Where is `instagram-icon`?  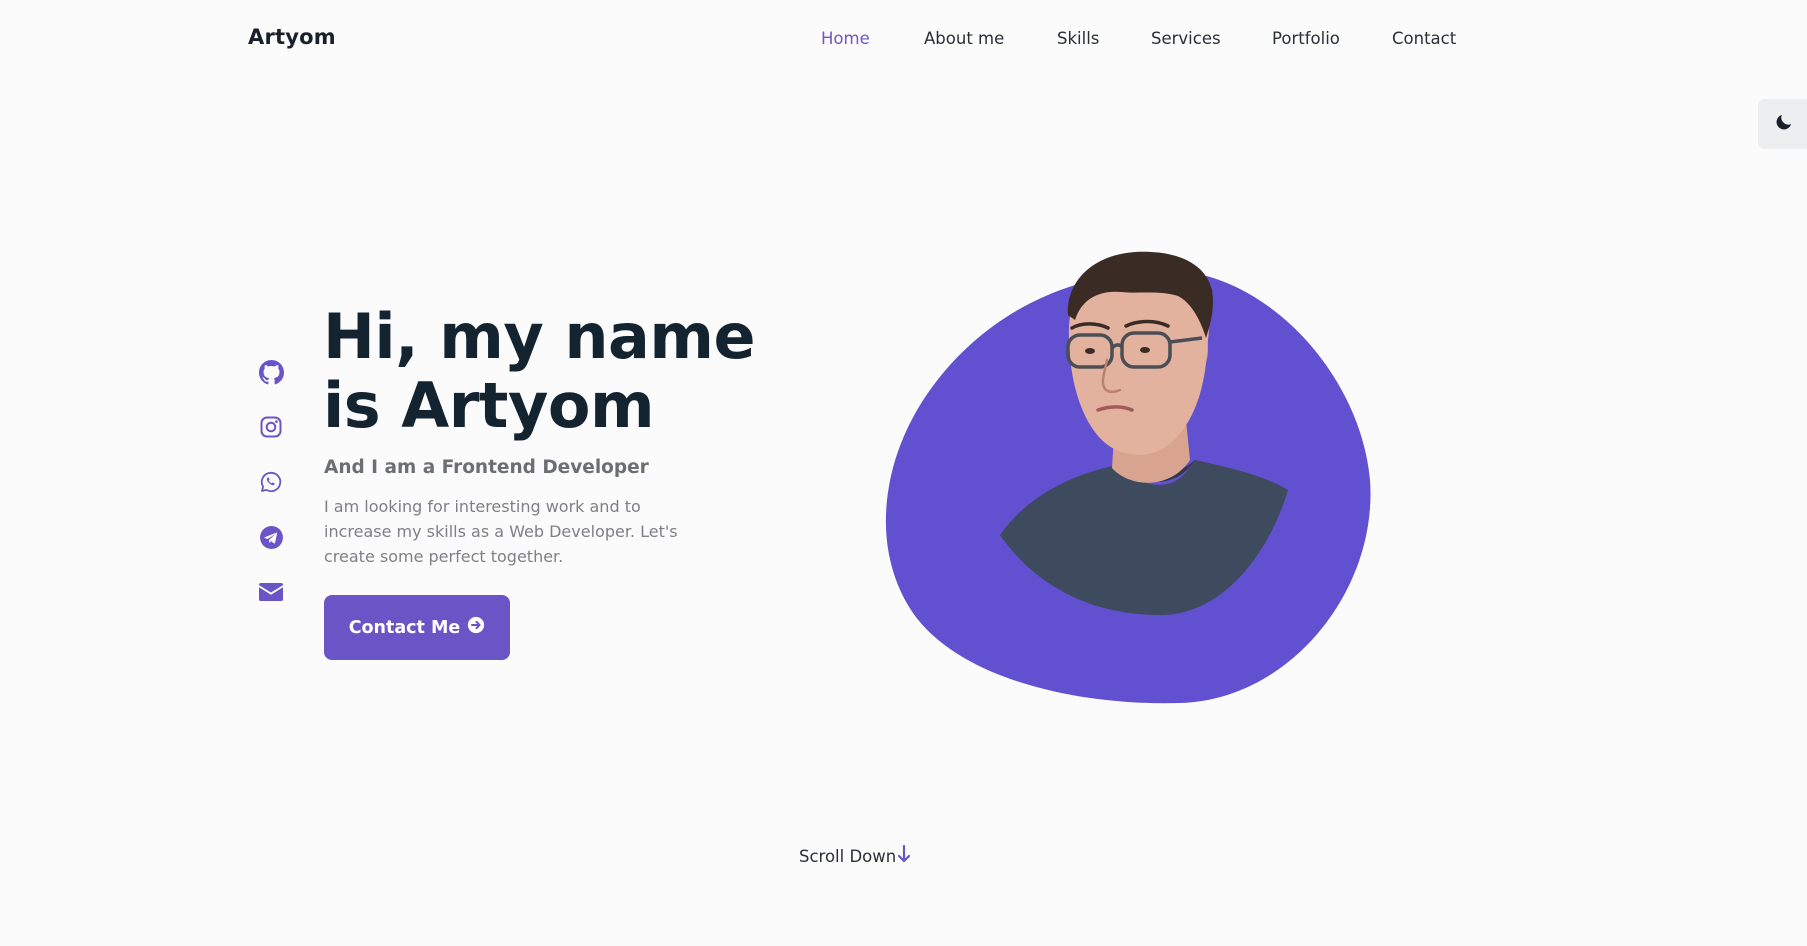 instagram-icon is located at coordinates (271, 427).